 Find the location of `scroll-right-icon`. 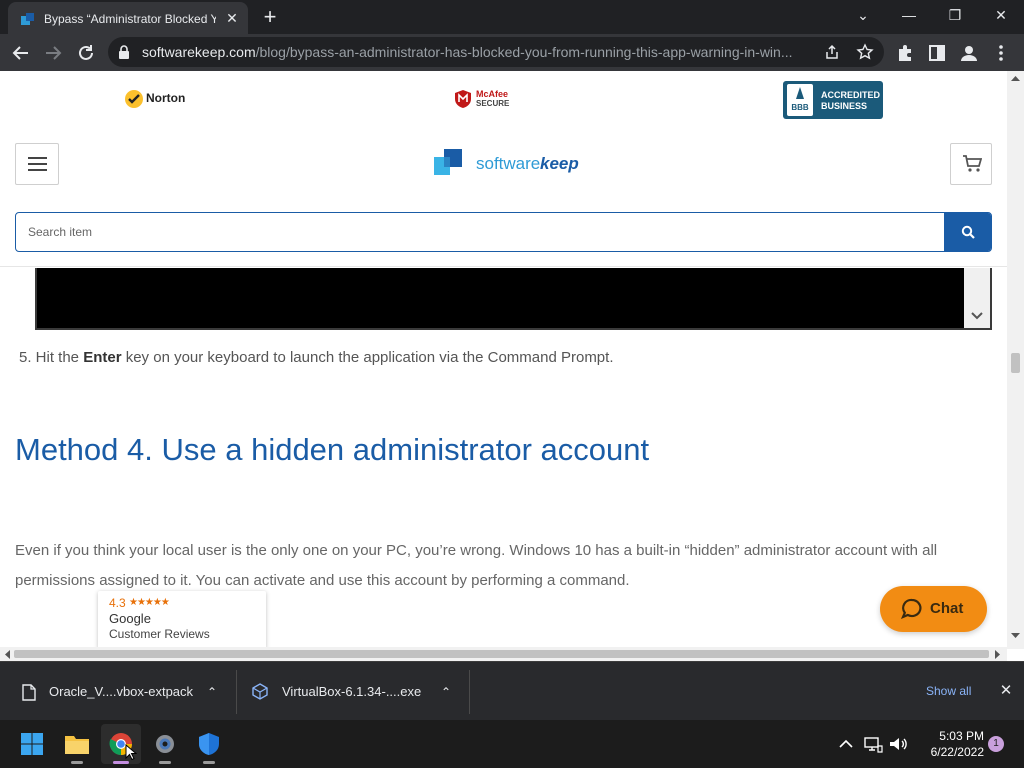

scroll-right-icon is located at coordinates (998, 654).